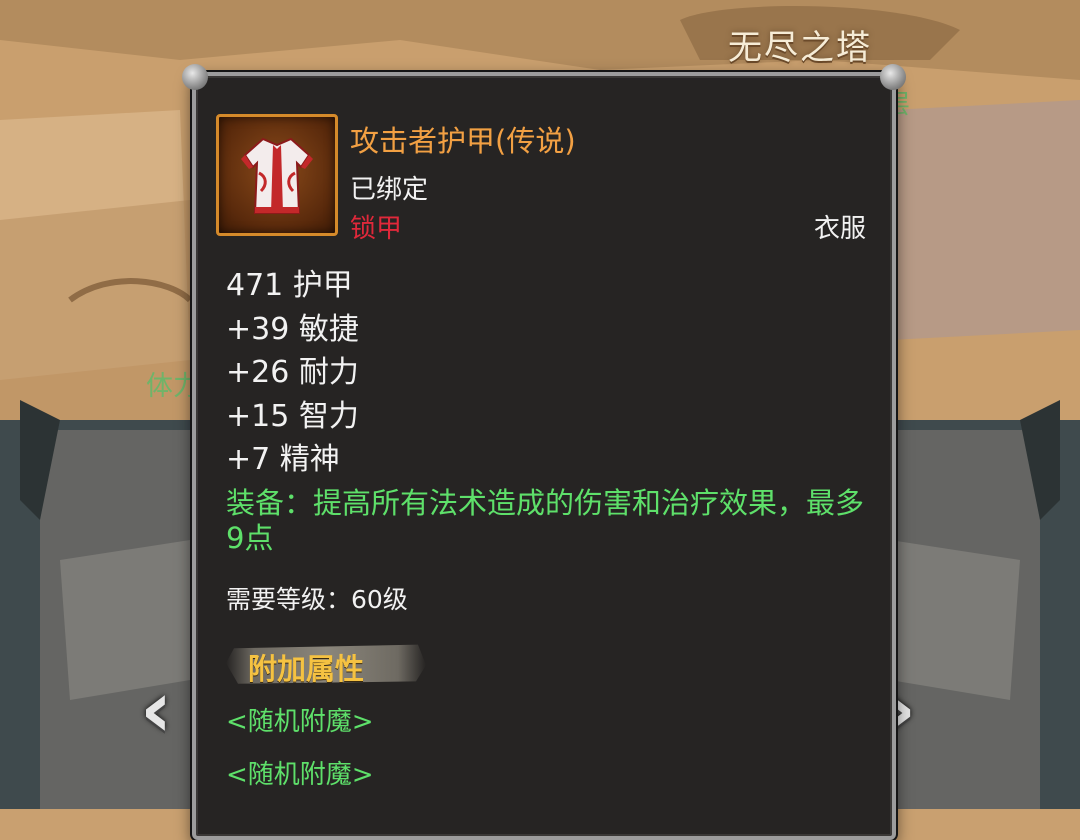 The height and width of the screenshot is (840, 1080). What do you see at coordinates (545, 520) in the screenshot?
I see `equip-effect: 装备：提高所有法术造成的伤害和治疗效果，最多9点` at bounding box center [545, 520].